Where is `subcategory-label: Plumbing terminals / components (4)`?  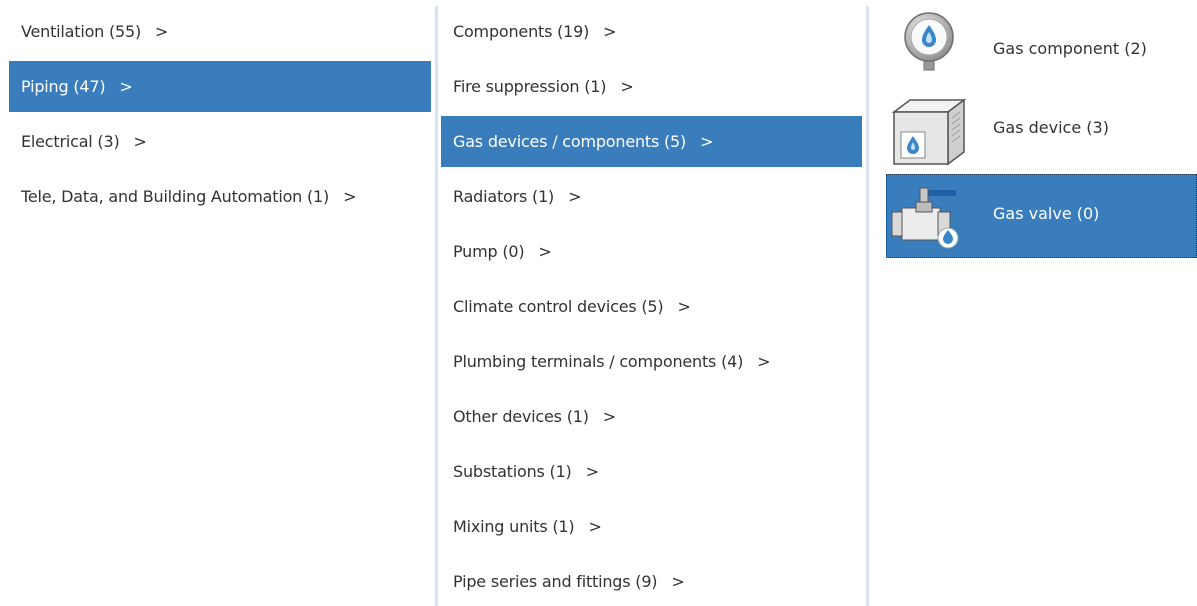
subcategory-label: Plumbing terminals / components (4) is located at coordinates (598, 361).